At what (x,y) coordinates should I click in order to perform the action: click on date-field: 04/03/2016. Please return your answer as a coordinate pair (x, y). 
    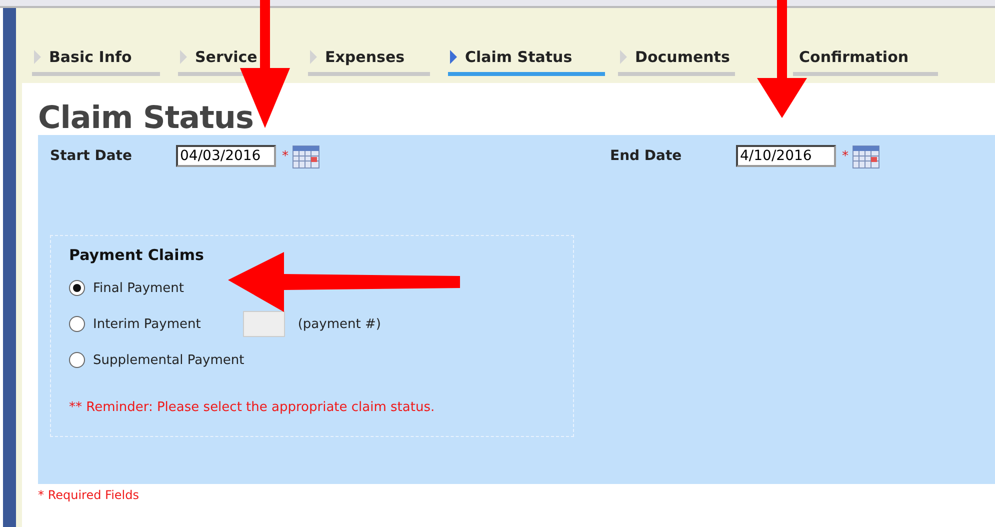
    Looking at the image, I should click on (226, 156).